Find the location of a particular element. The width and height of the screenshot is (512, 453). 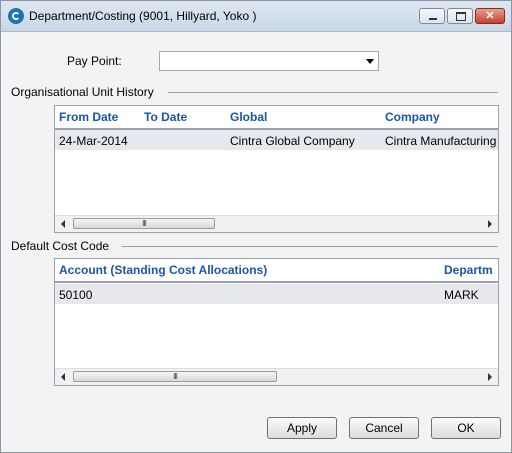

maximize-button is located at coordinates (460, 16).